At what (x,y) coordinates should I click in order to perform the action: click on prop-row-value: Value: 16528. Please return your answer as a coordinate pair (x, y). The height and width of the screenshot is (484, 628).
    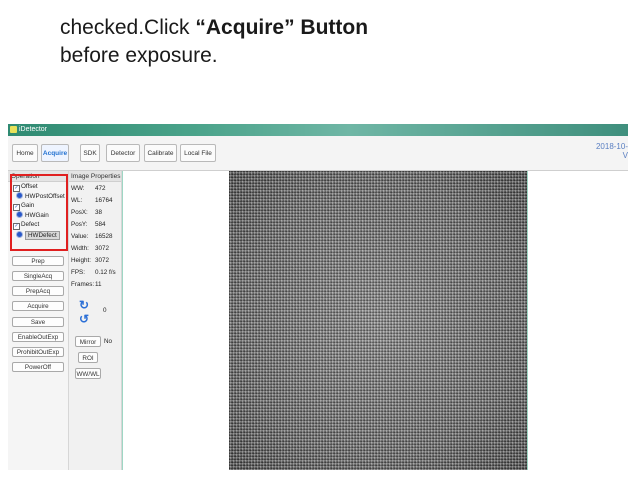
    Looking at the image, I should click on (92, 237).